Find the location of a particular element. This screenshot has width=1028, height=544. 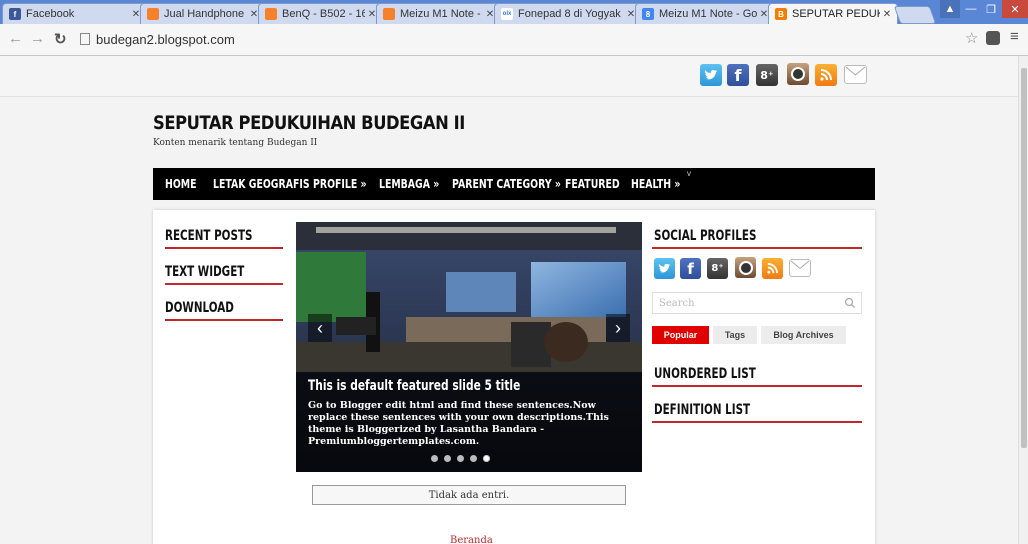

extension-icon is located at coordinates (993, 38).